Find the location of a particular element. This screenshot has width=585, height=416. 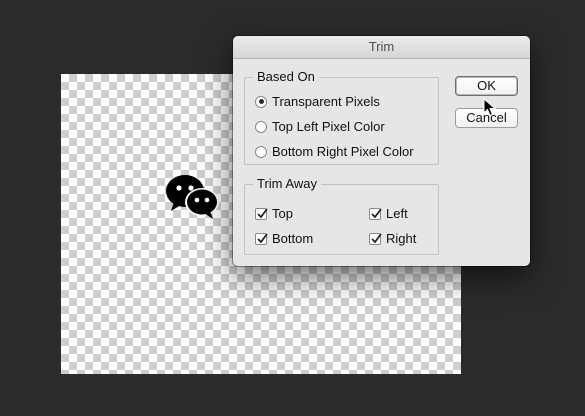

radio-transparent-pixels: Transparent Pixels is located at coordinates (317, 101).